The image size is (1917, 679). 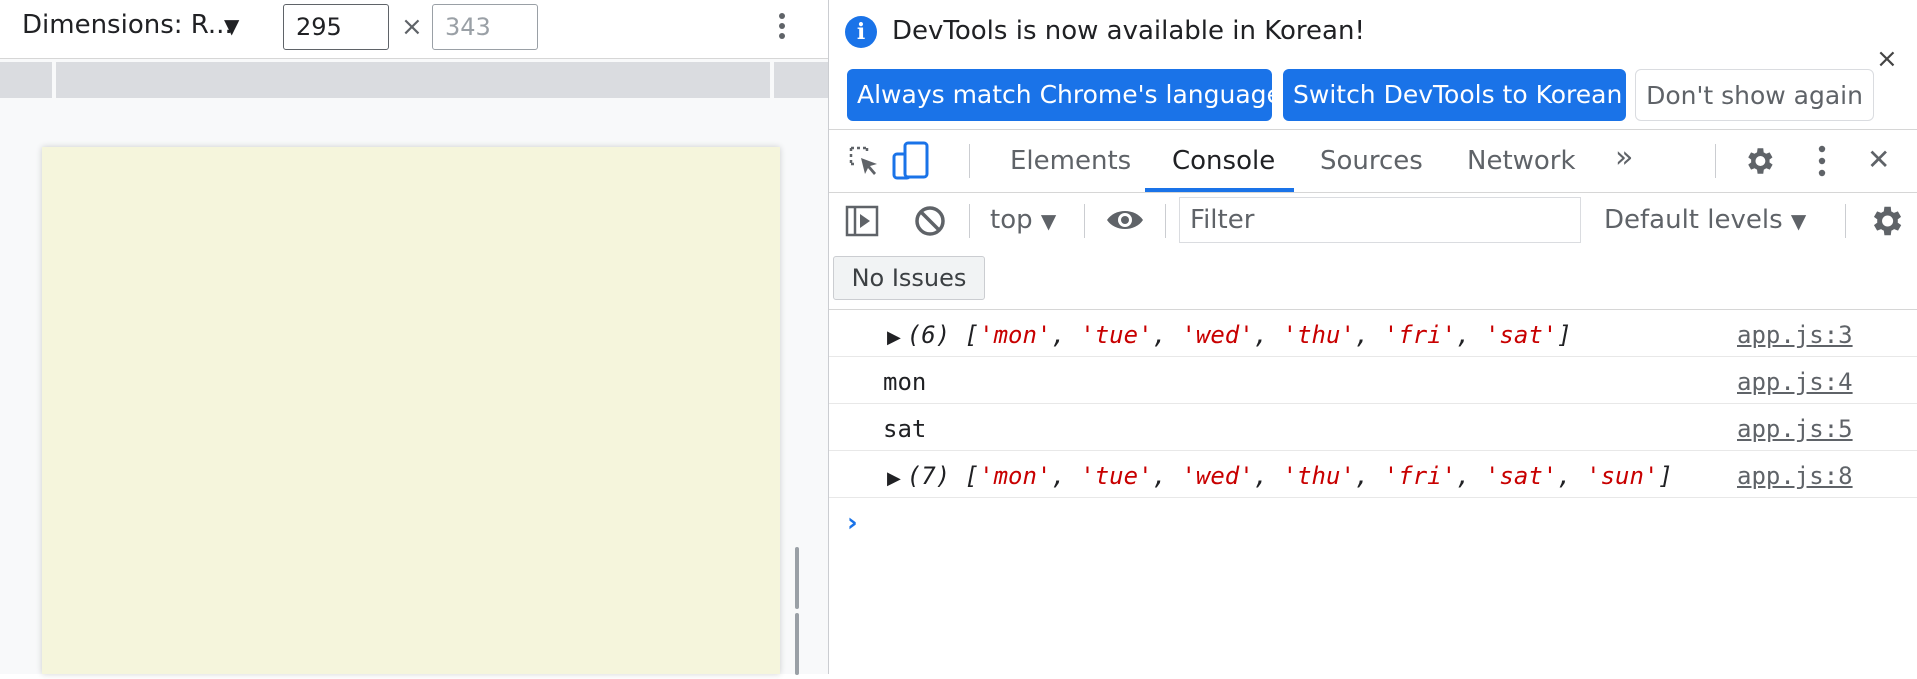 I want to click on height-input, so click(x=485, y=27).